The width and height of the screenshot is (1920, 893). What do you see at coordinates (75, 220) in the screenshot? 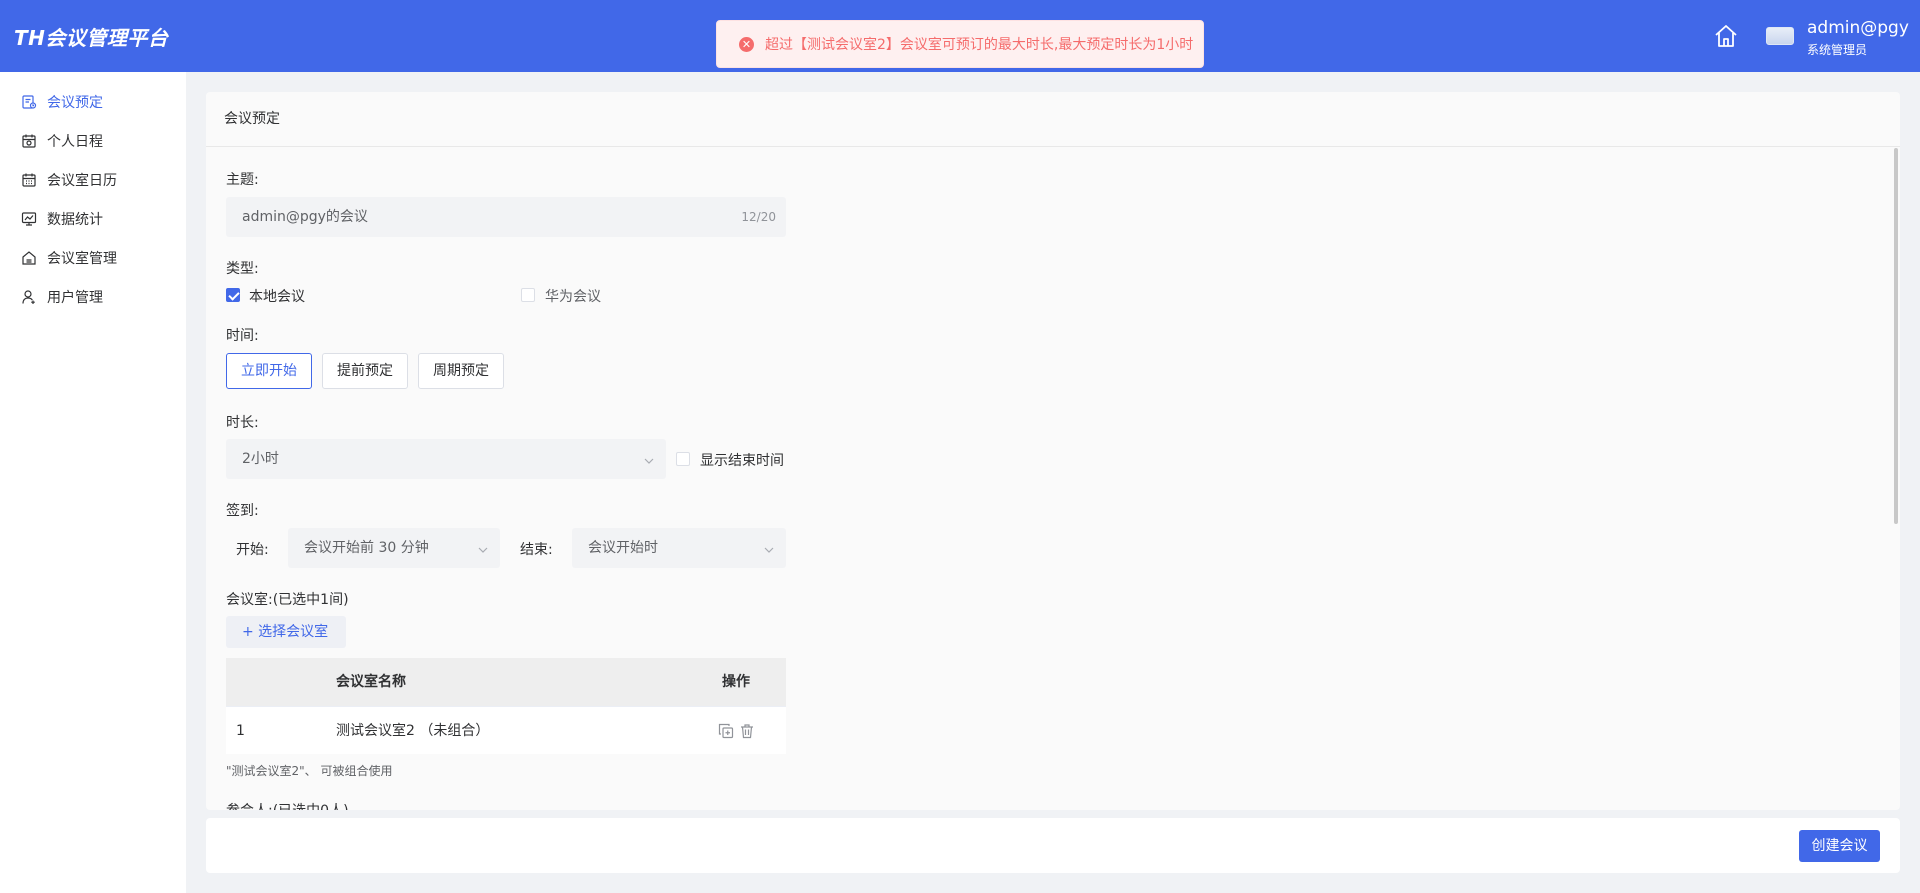
I see `sidebar-item-label: 数据统计` at bounding box center [75, 220].